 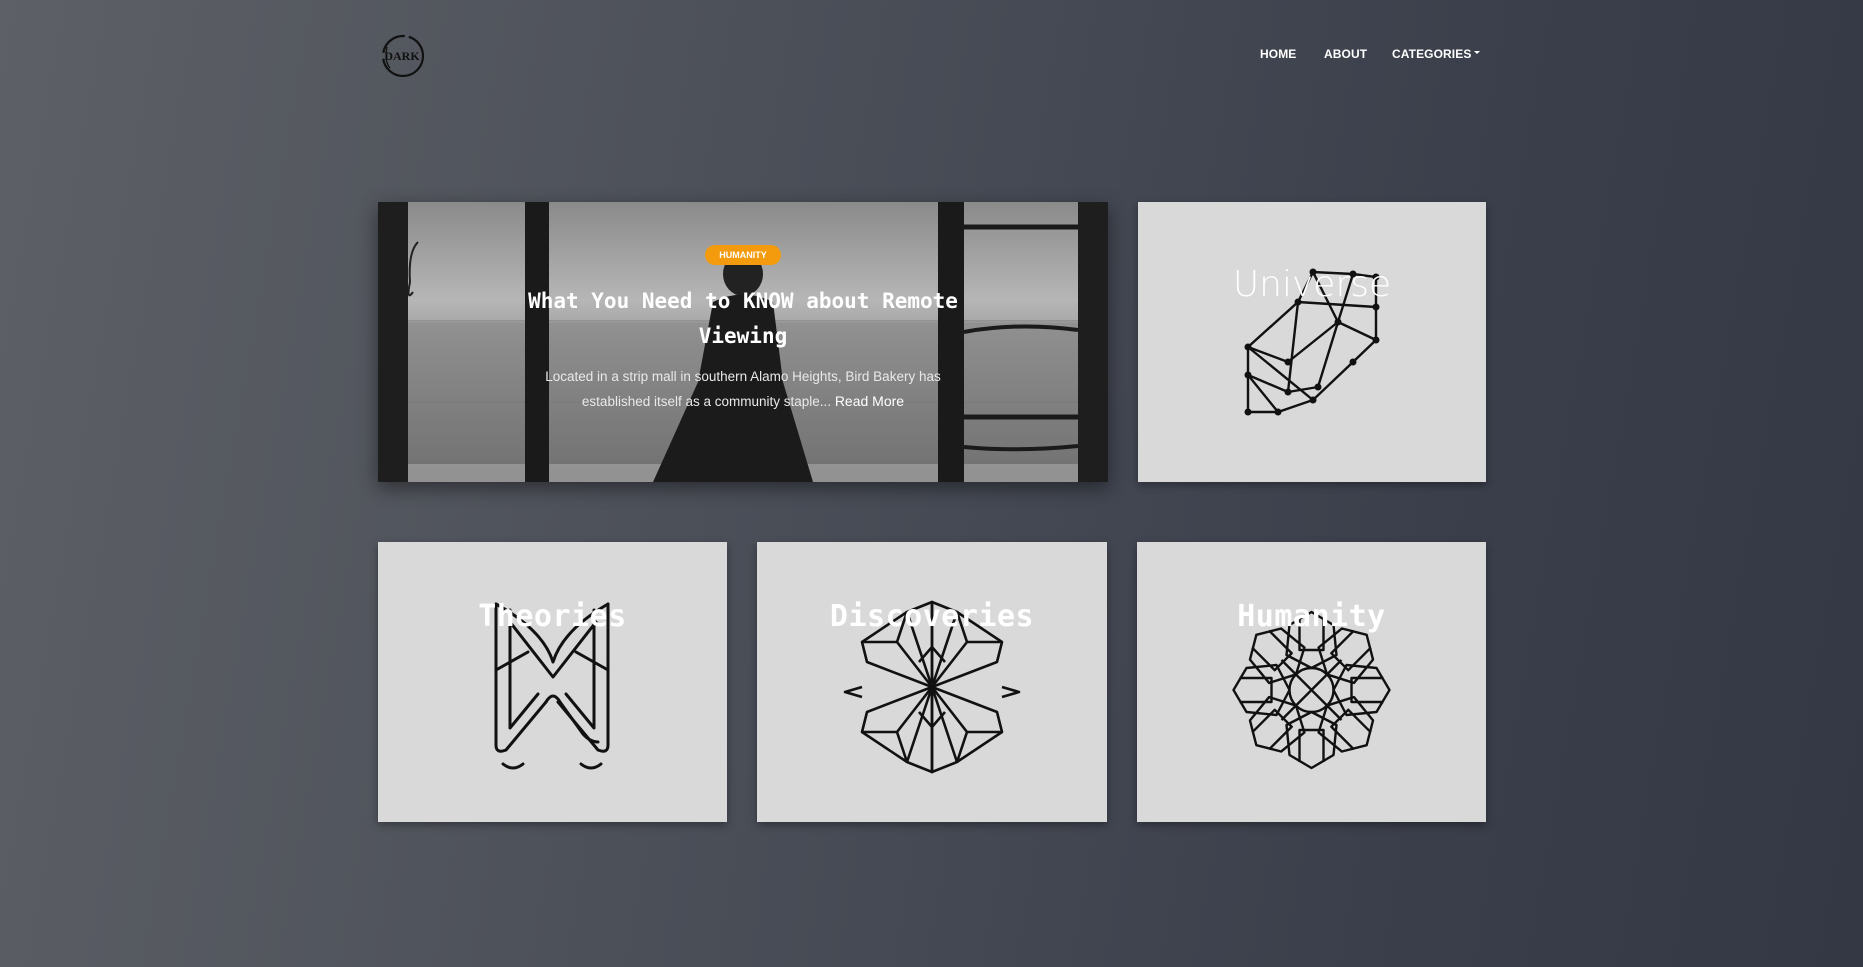 What do you see at coordinates (1312, 284) in the screenshot?
I see `category-title-universe: Universe` at bounding box center [1312, 284].